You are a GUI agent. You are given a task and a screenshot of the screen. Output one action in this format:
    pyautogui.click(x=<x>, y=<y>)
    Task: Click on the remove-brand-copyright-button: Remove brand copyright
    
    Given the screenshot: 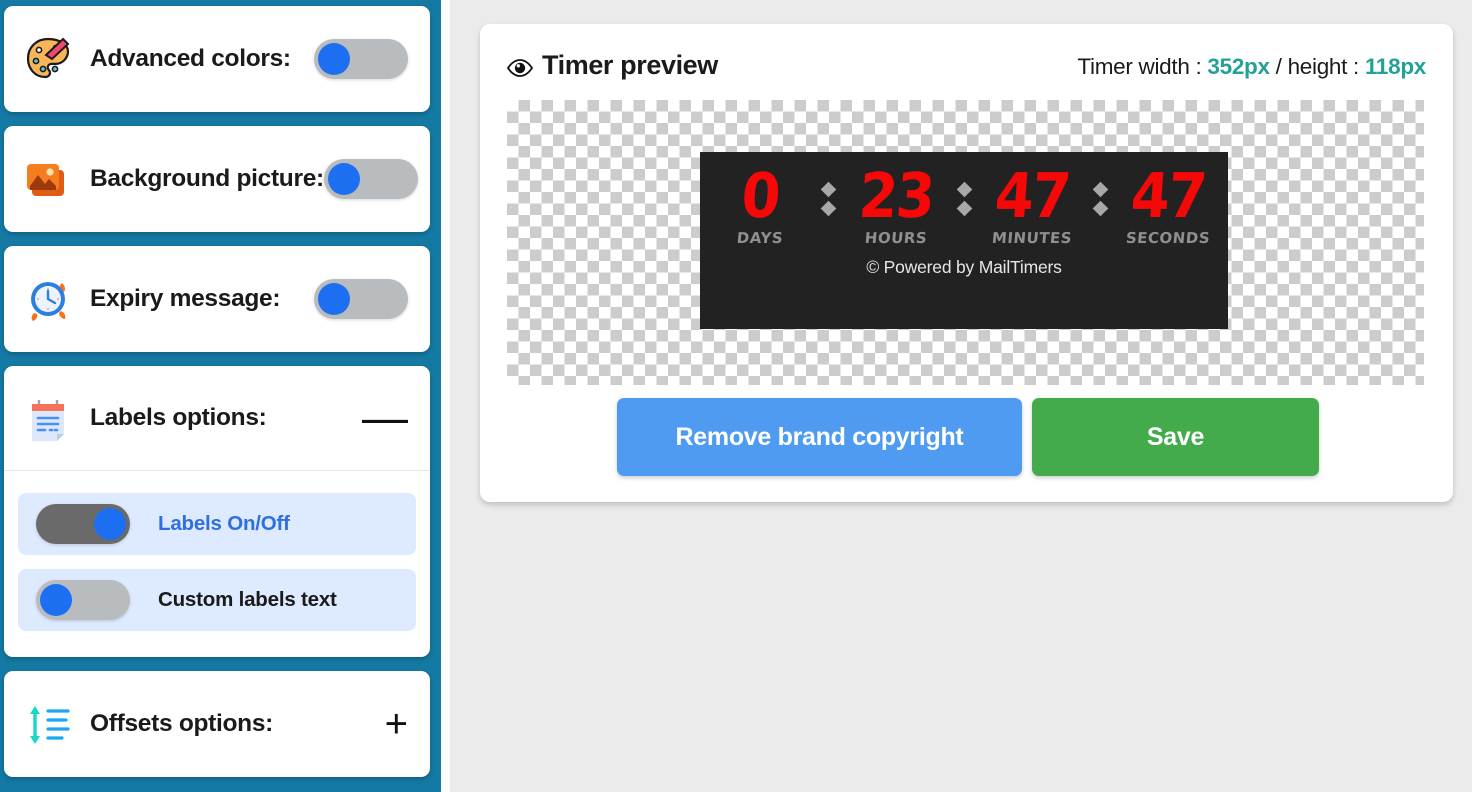 What is the action you would take?
    pyautogui.click(x=819, y=437)
    